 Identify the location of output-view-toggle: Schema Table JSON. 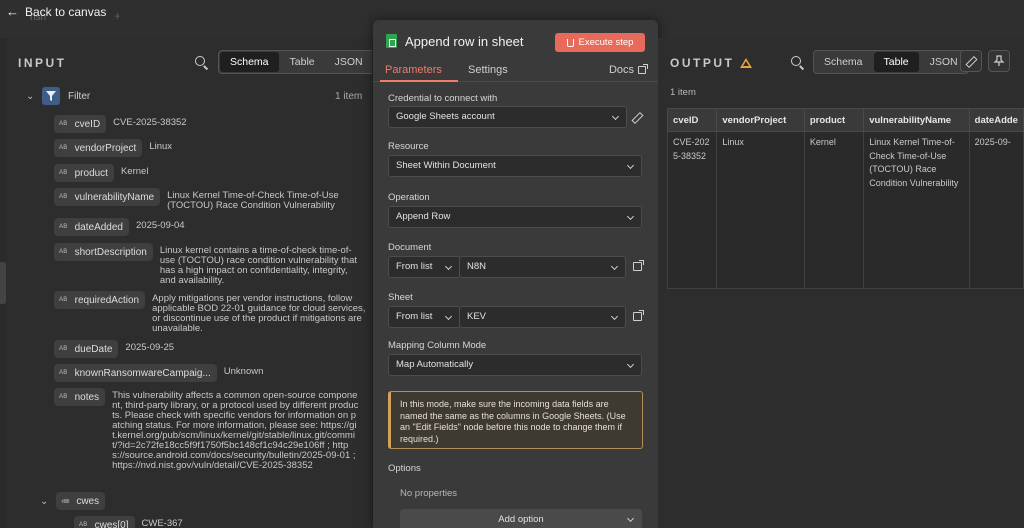
(891, 62).